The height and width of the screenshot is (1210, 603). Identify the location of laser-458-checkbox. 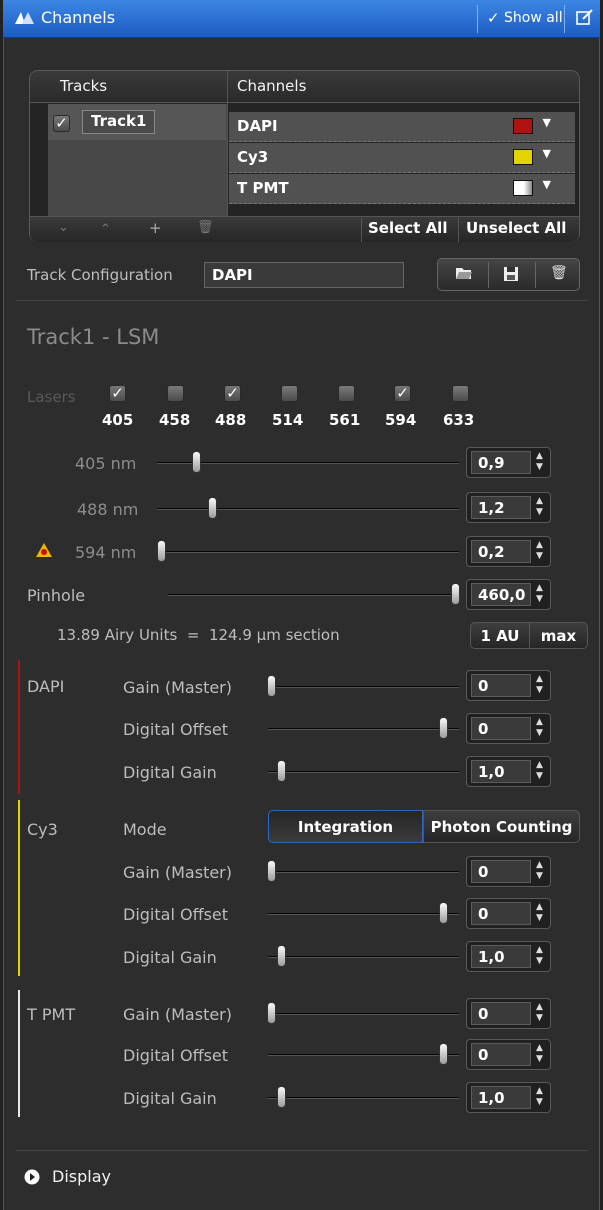
(175, 393).